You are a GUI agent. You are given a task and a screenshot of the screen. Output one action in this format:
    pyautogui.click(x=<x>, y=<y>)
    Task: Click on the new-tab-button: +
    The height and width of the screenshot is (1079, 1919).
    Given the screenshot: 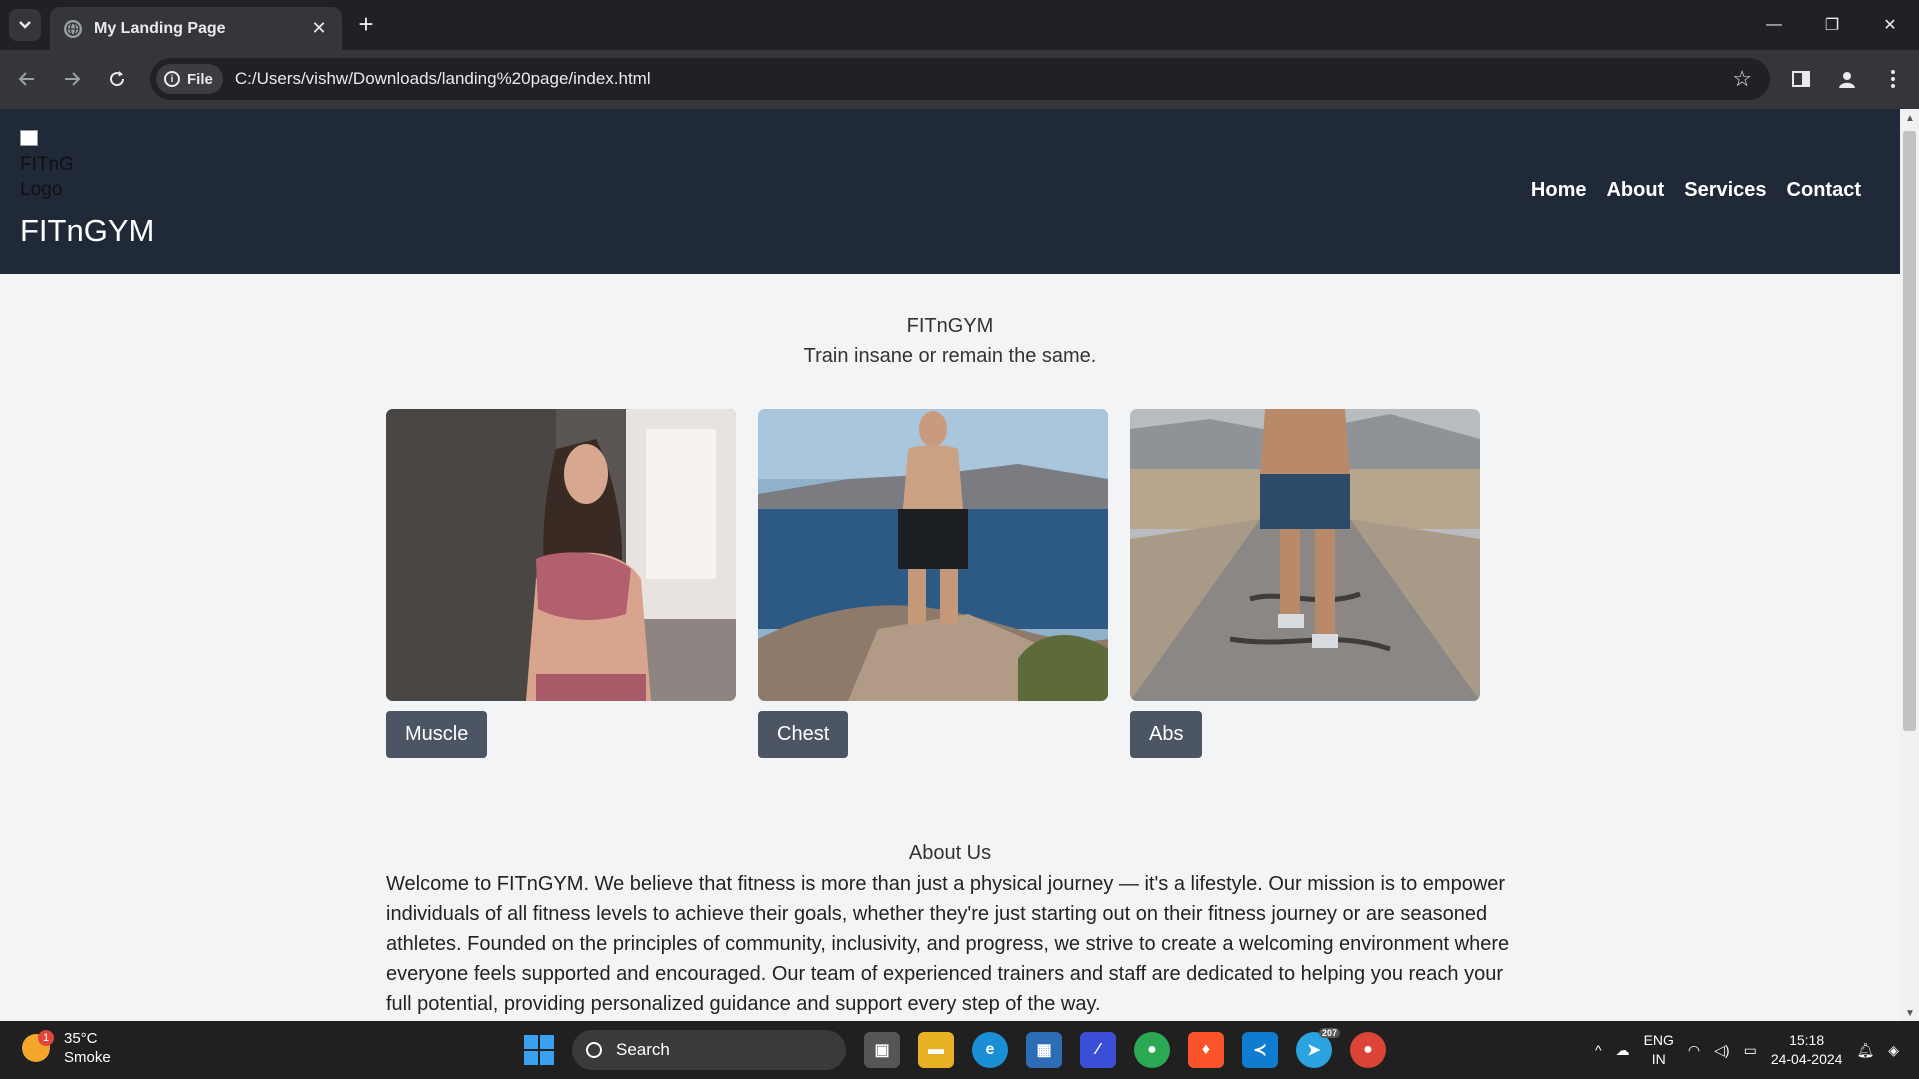 What is the action you would take?
    pyautogui.click(x=366, y=25)
    